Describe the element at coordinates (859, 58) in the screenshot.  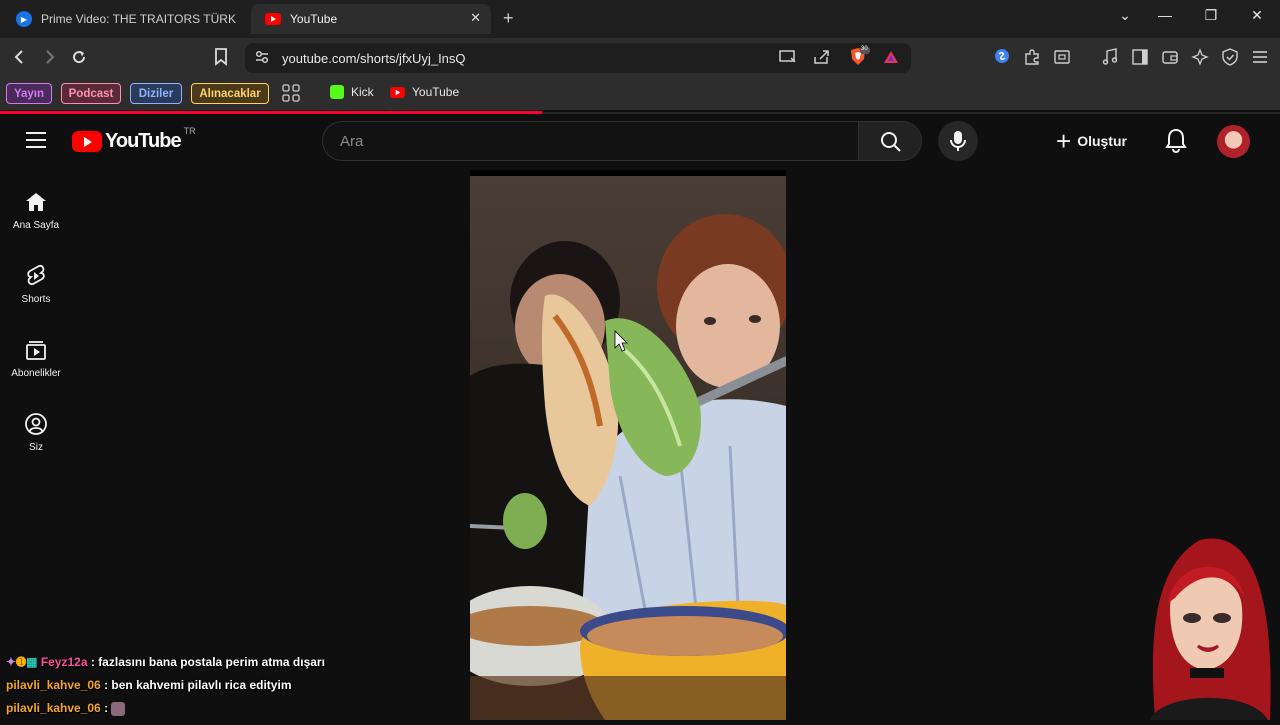
I see `brave-shields-icon: 30` at that location.